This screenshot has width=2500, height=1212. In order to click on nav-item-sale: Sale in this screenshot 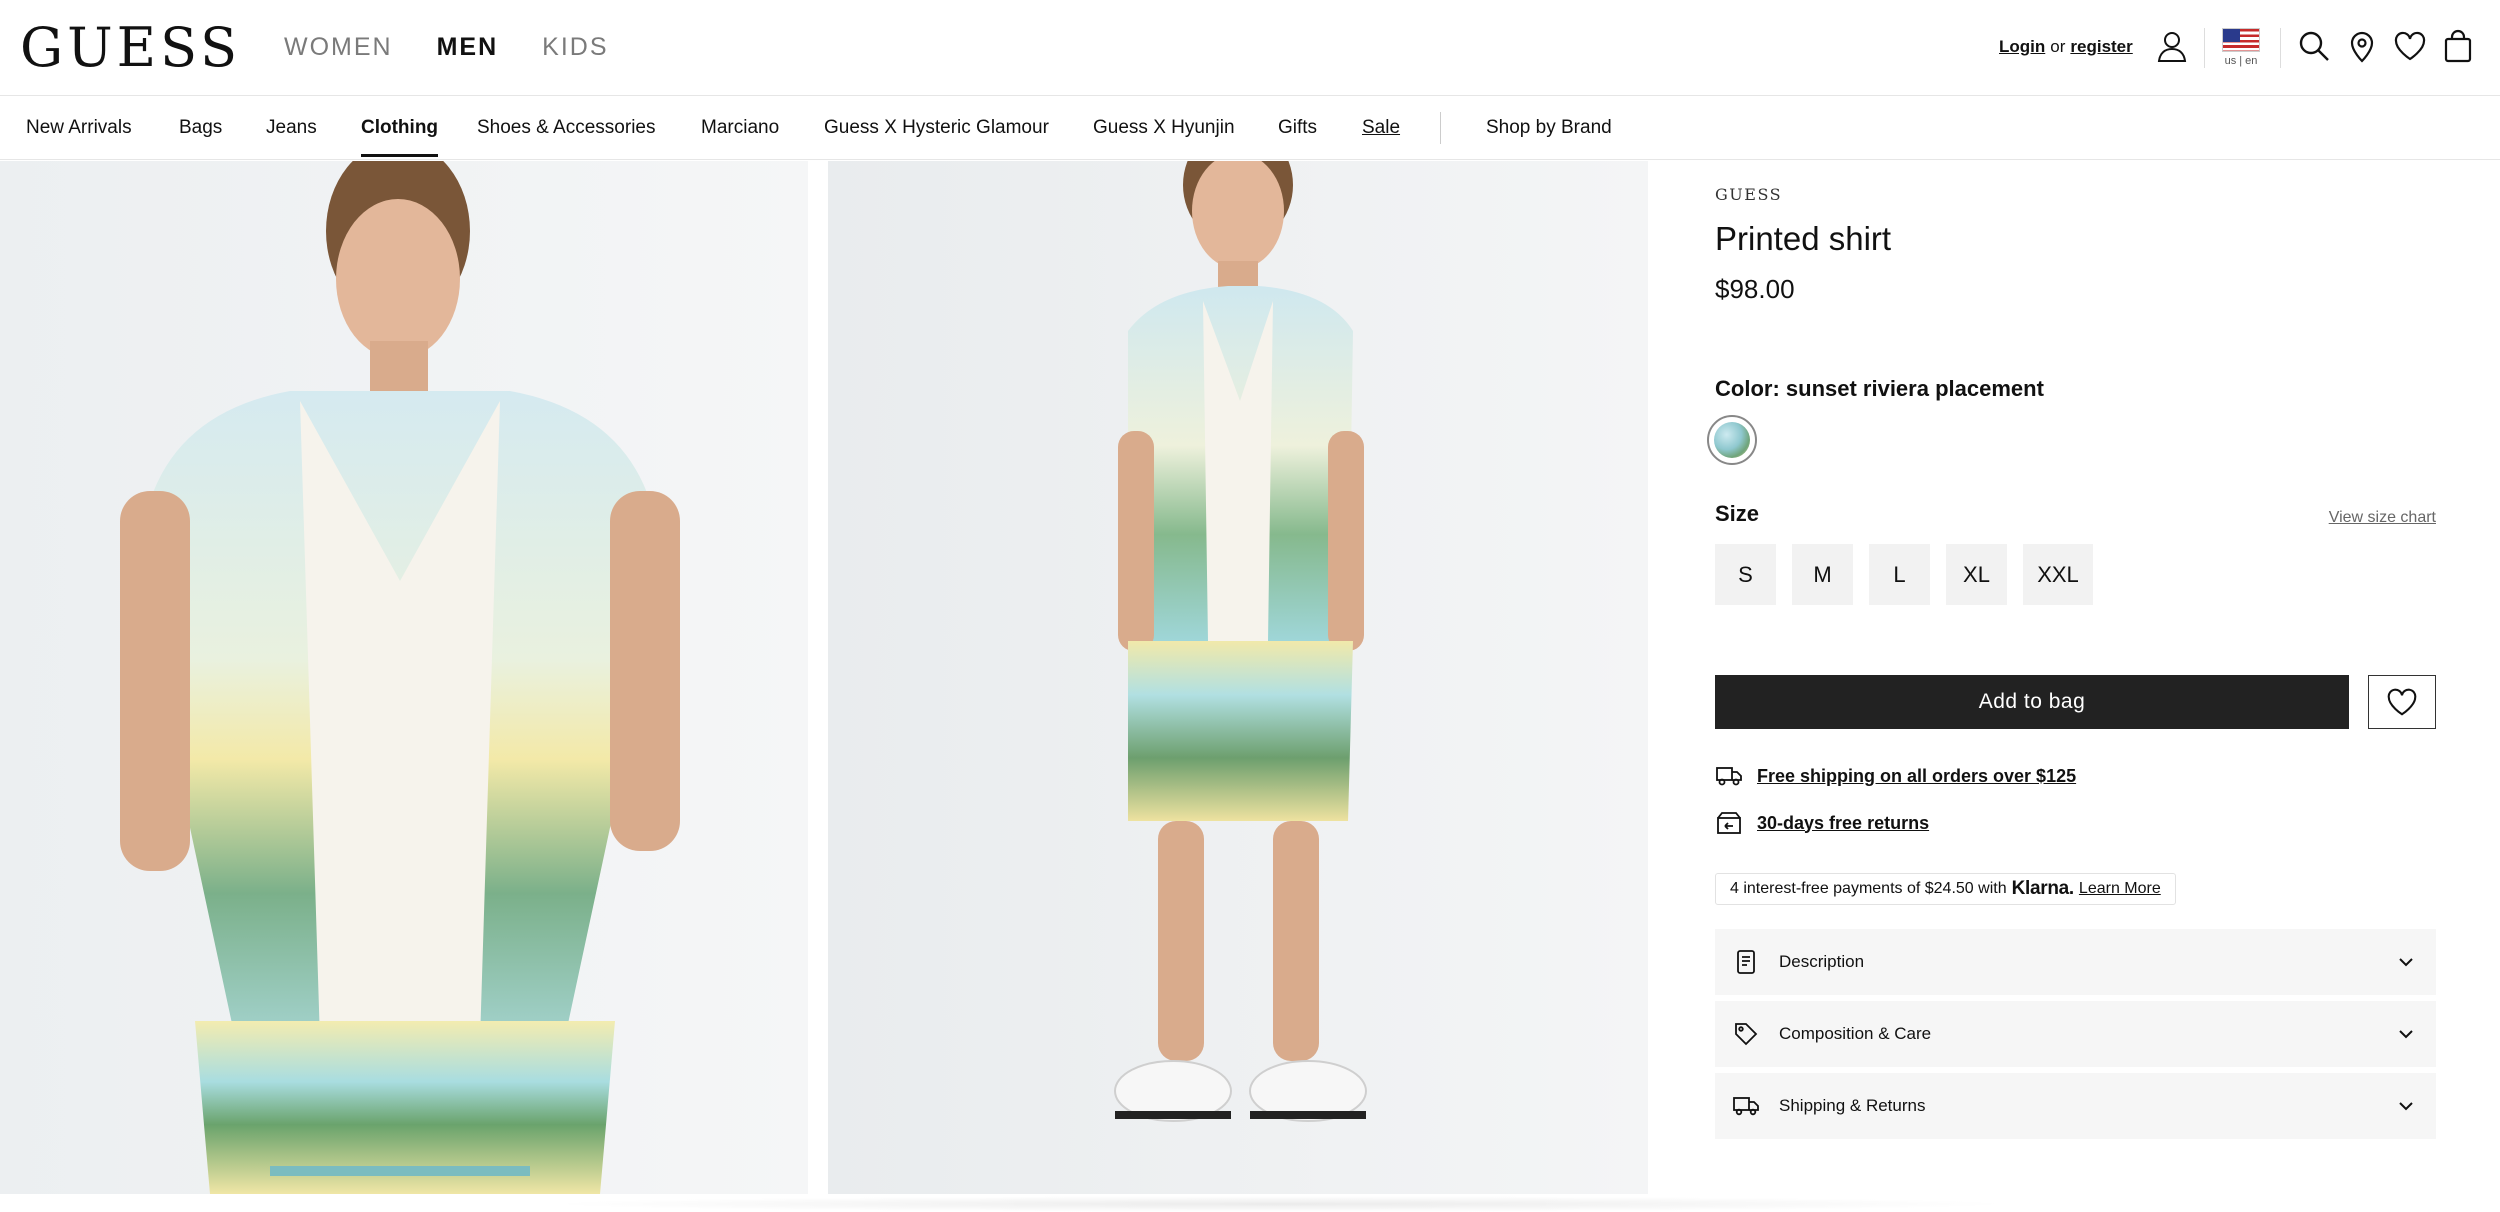, I will do `click(1381, 128)`.